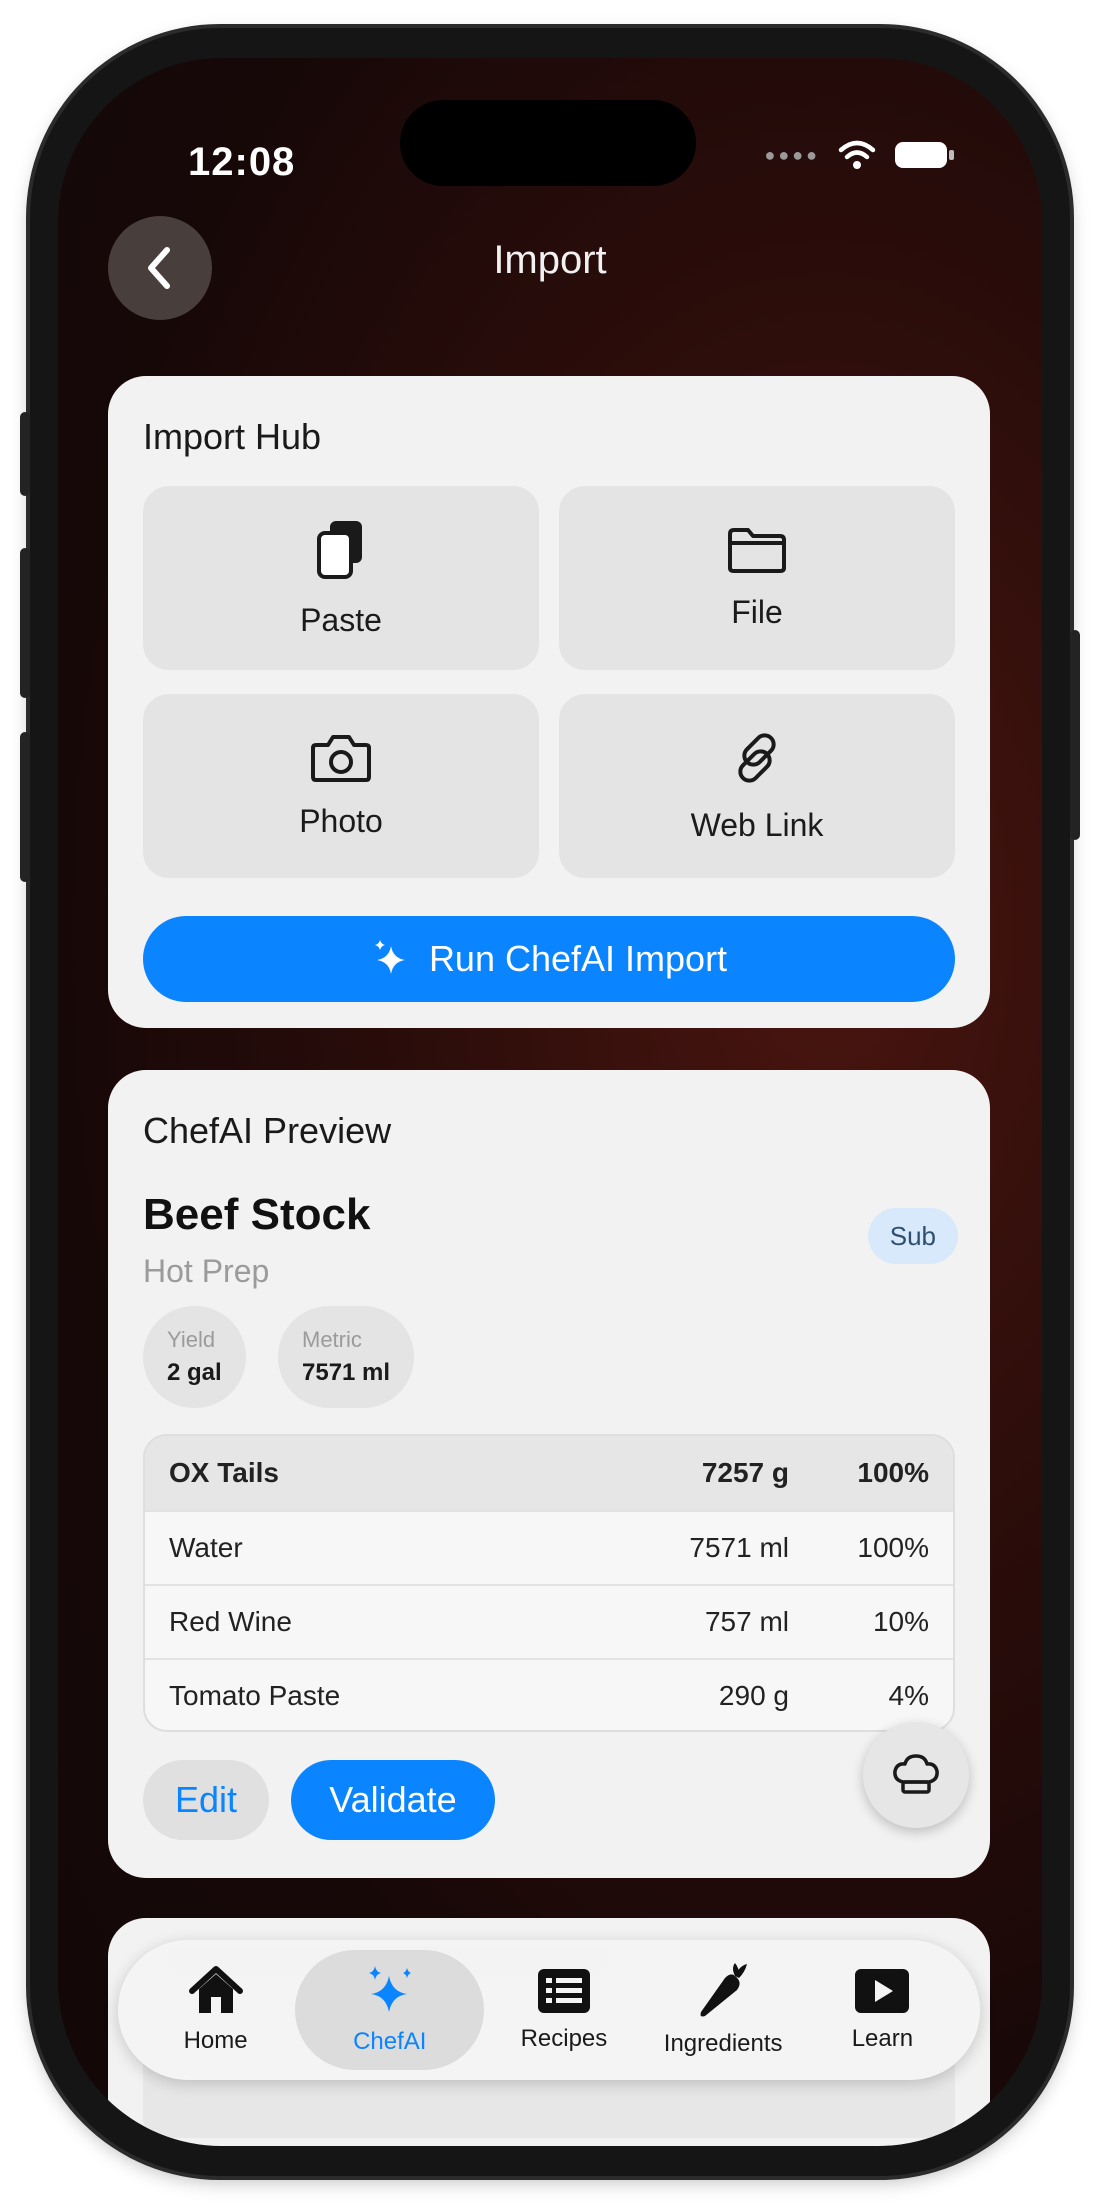 Image resolution: width=1100 pixels, height=2204 pixels. Describe the element at coordinates (757, 611) in the screenshot. I see `file-label: File` at that location.